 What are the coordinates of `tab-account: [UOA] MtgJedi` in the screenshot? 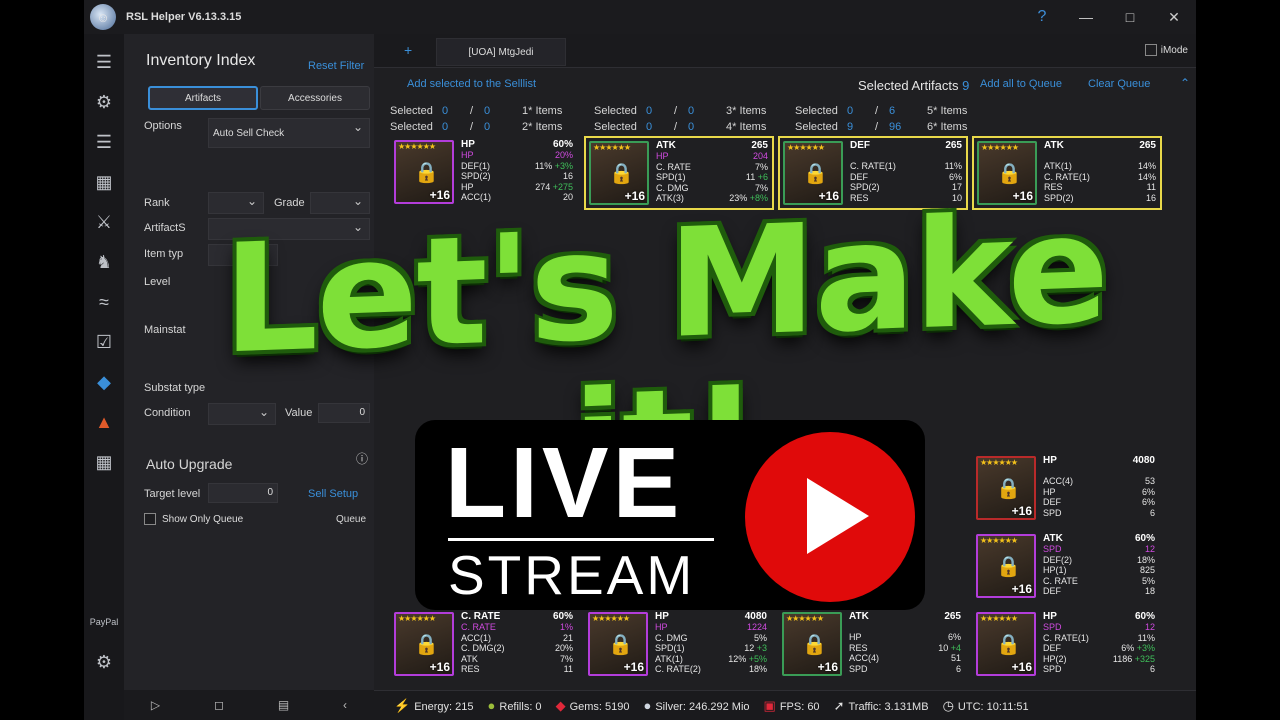 It's located at (501, 52).